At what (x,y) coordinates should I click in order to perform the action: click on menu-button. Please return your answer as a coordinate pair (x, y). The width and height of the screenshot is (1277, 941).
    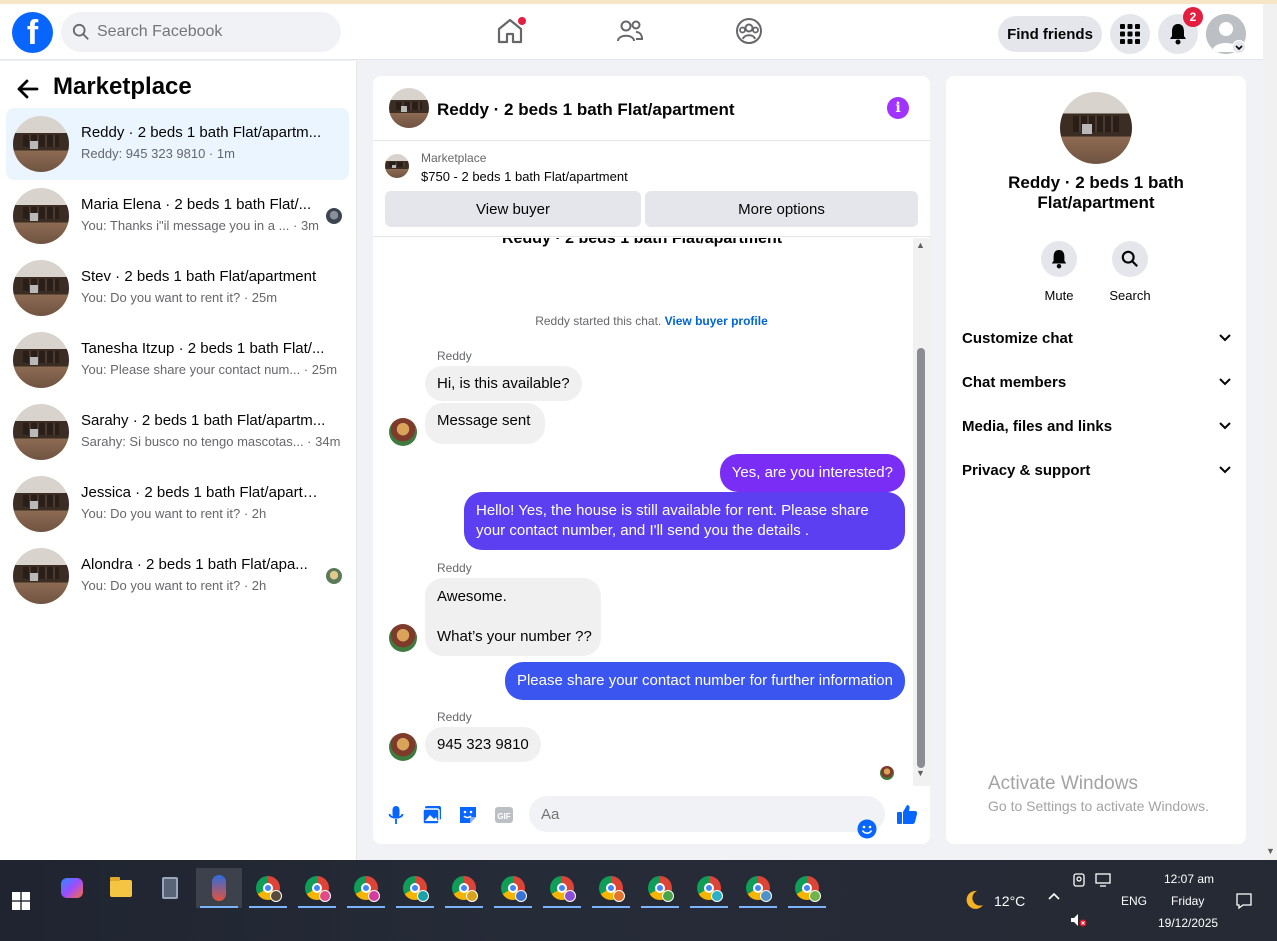
    Looking at the image, I should click on (1130, 34).